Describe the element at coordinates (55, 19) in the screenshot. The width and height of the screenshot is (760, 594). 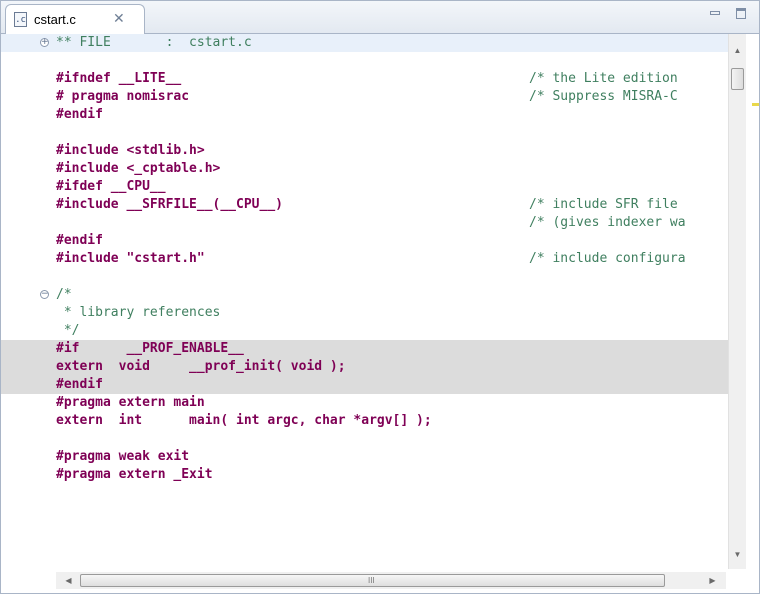
I see `tab-title: cstart.c` at that location.